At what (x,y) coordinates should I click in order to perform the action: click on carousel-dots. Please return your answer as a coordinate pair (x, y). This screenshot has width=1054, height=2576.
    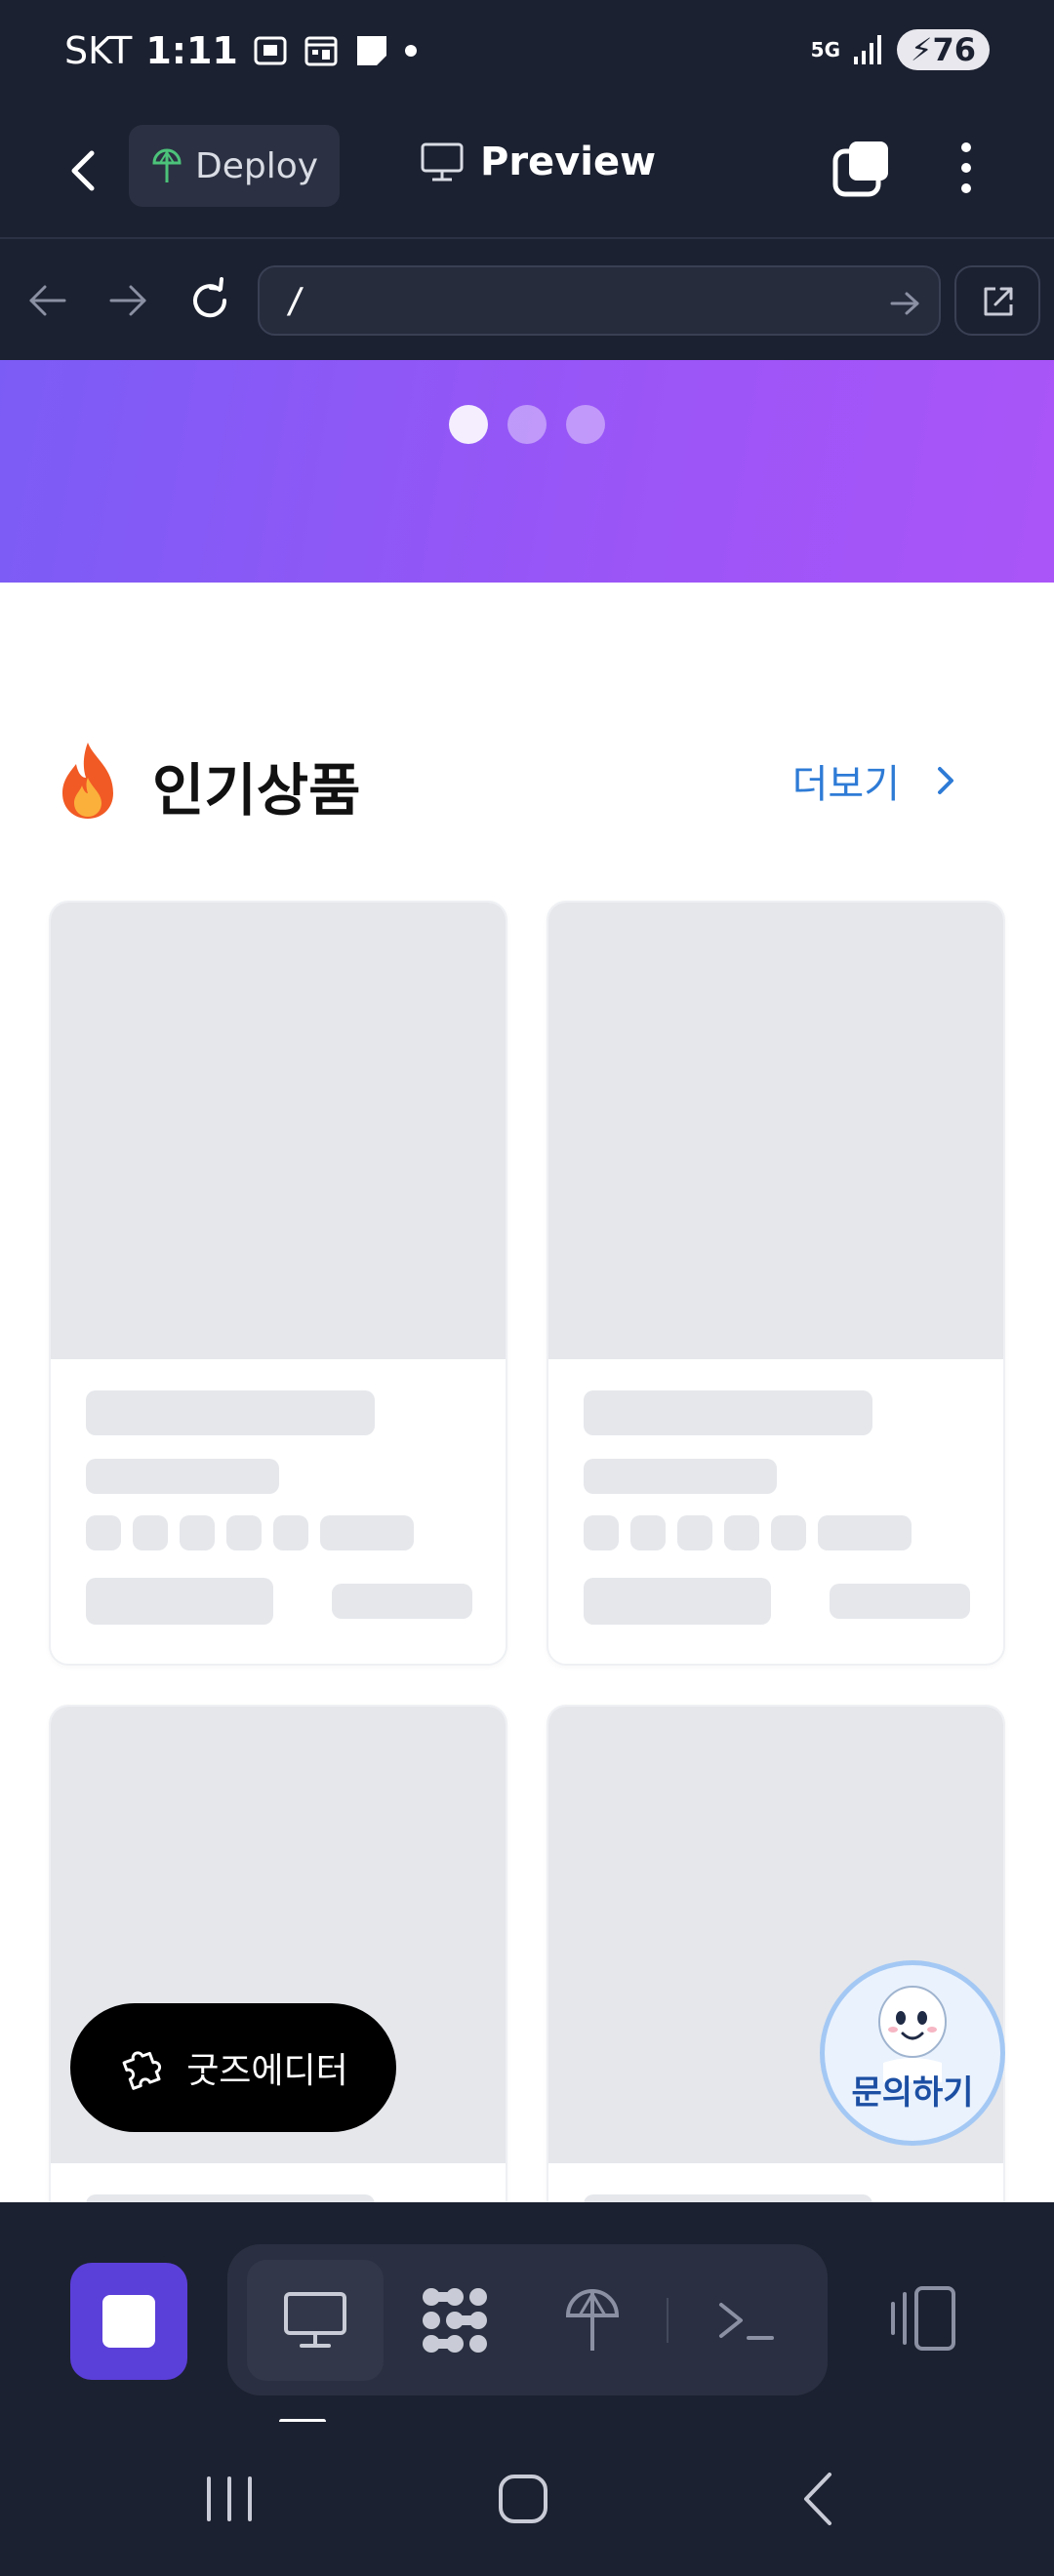
    Looking at the image, I should click on (527, 424).